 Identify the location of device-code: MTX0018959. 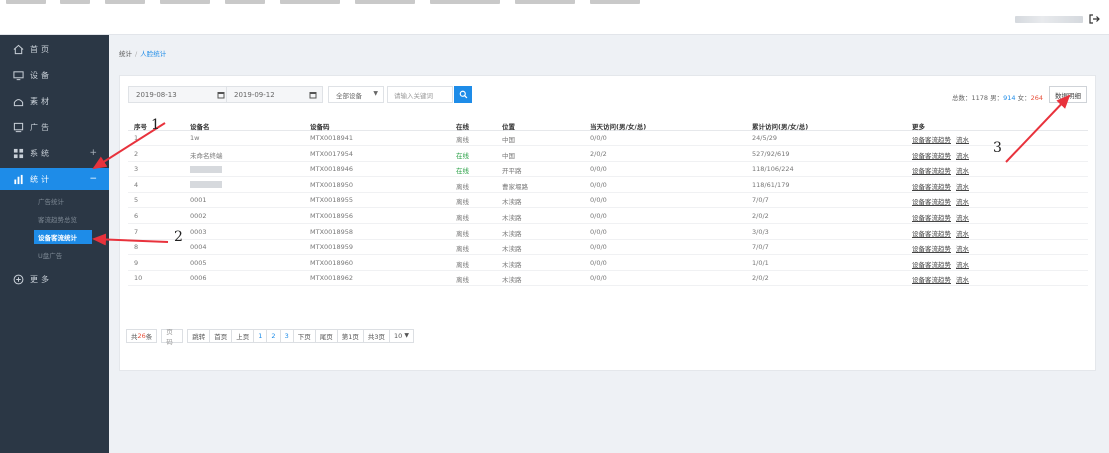
(331, 247).